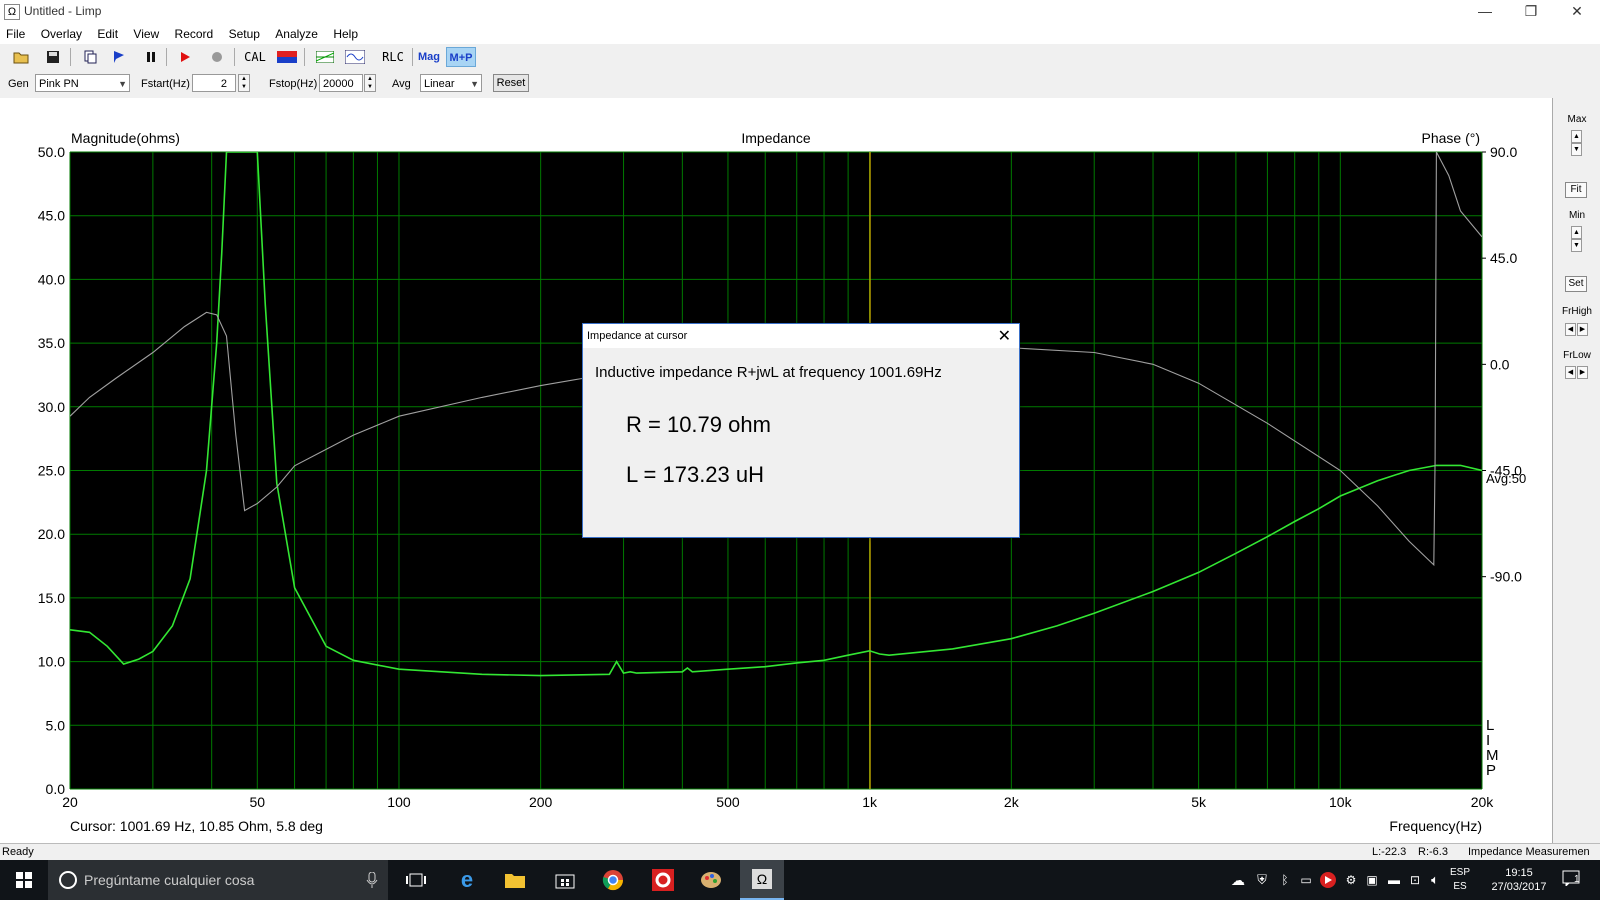 This screenshot has width=1600, height=900. I want to click on file-explorer-icon, so click(515, 880).